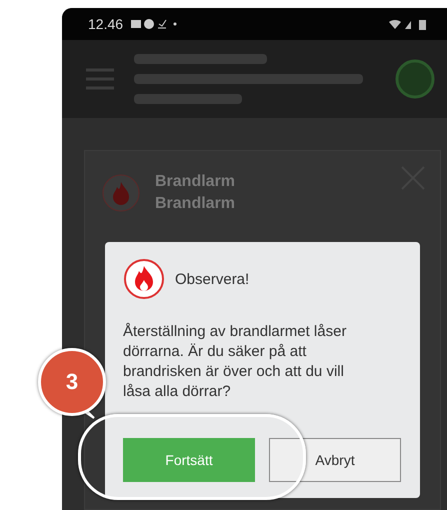 Image resolution: width=447 pixels, height=510 pixels. What do you see at coordinates (335, 460) in the screenshot?
I see `cancel-button: Avbryt` at bounding box center [335, 460].